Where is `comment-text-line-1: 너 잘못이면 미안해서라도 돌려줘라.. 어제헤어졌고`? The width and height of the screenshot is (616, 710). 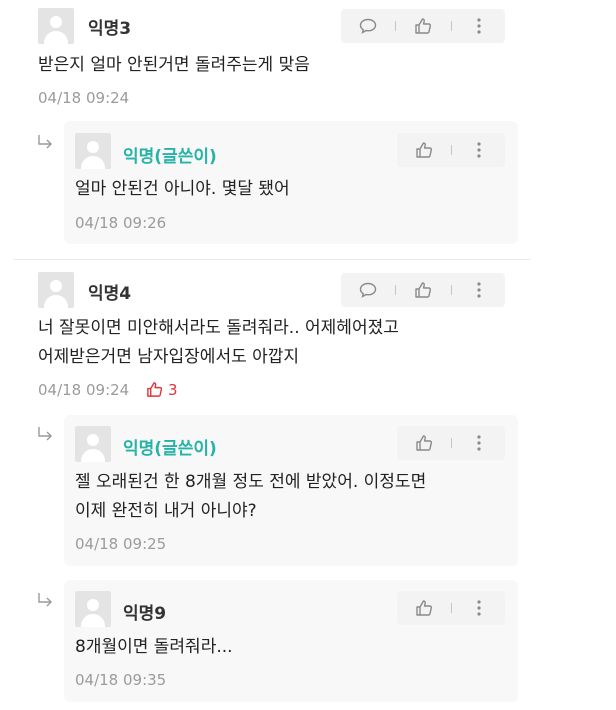
comment-text-line-1: 너 잘못이면 미안해서라도 돌려줘라.. 어제헤어졌고 is located at coordinates (218, 328).